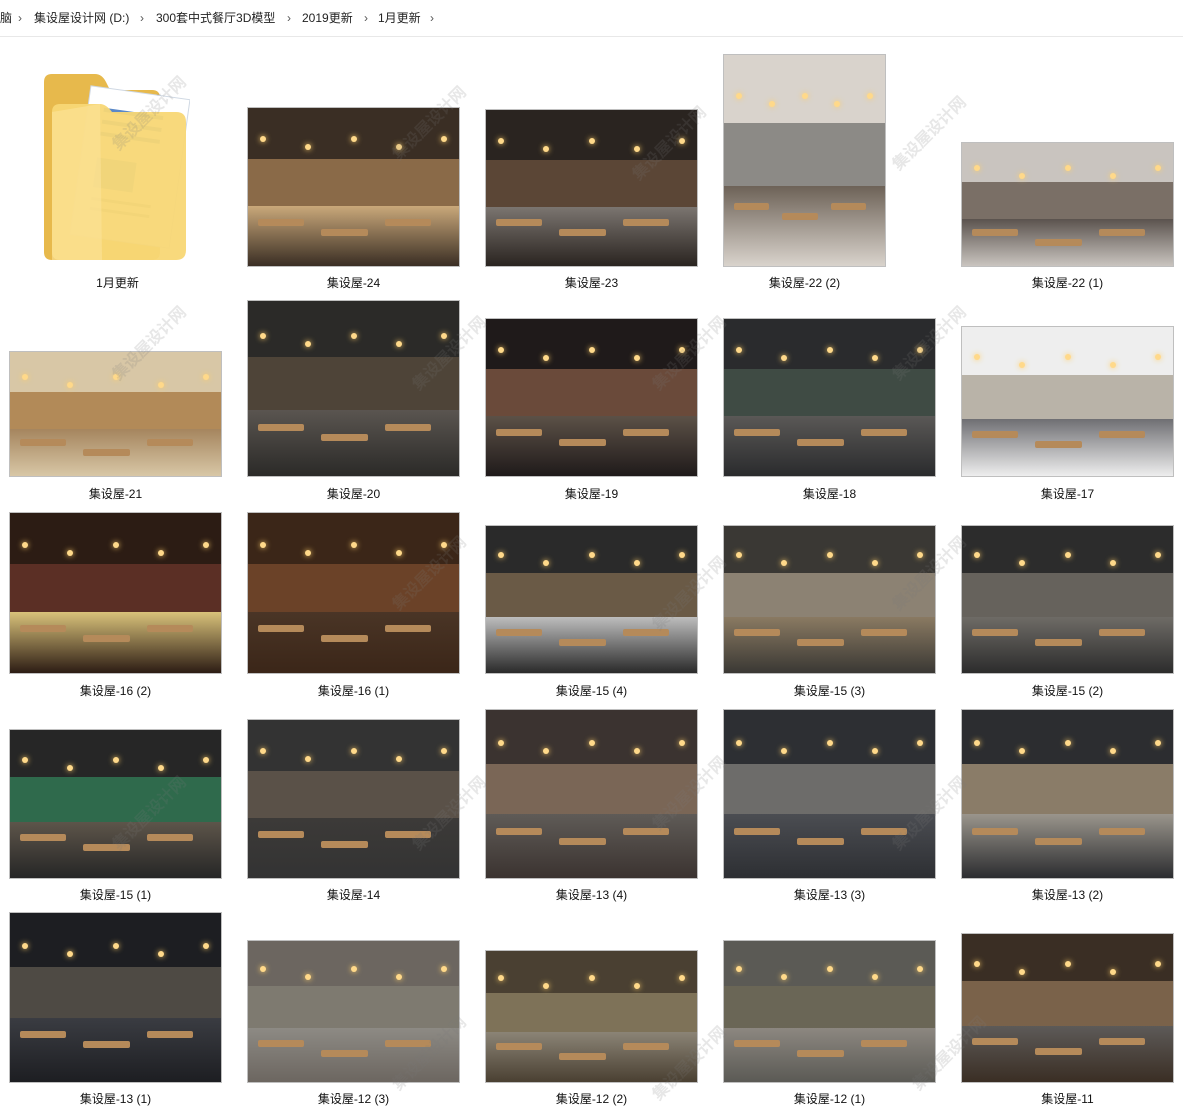 The width and height of the screenshot is (1183, 1110). Describe the element at coordinates (6, 18) in the screenshot. I see `breadcrumb-item-pc: 脑` at that location.